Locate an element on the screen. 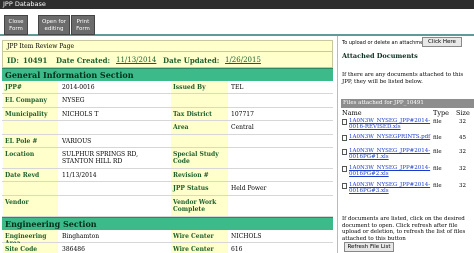 The height and width of the screenshot is (253, 474). file-row: 1A0N3W_NYSEG_JPP#2014-0016PG#3.xls file 32 is located at coordinates (407, 188).